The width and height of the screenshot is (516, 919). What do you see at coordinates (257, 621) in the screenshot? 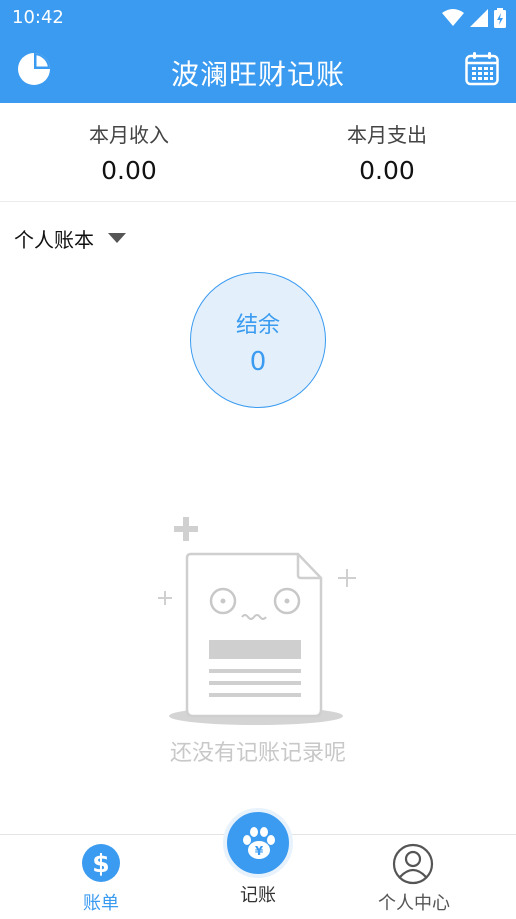
I see `empty-document-illustration` at bounding box center [257, 621].